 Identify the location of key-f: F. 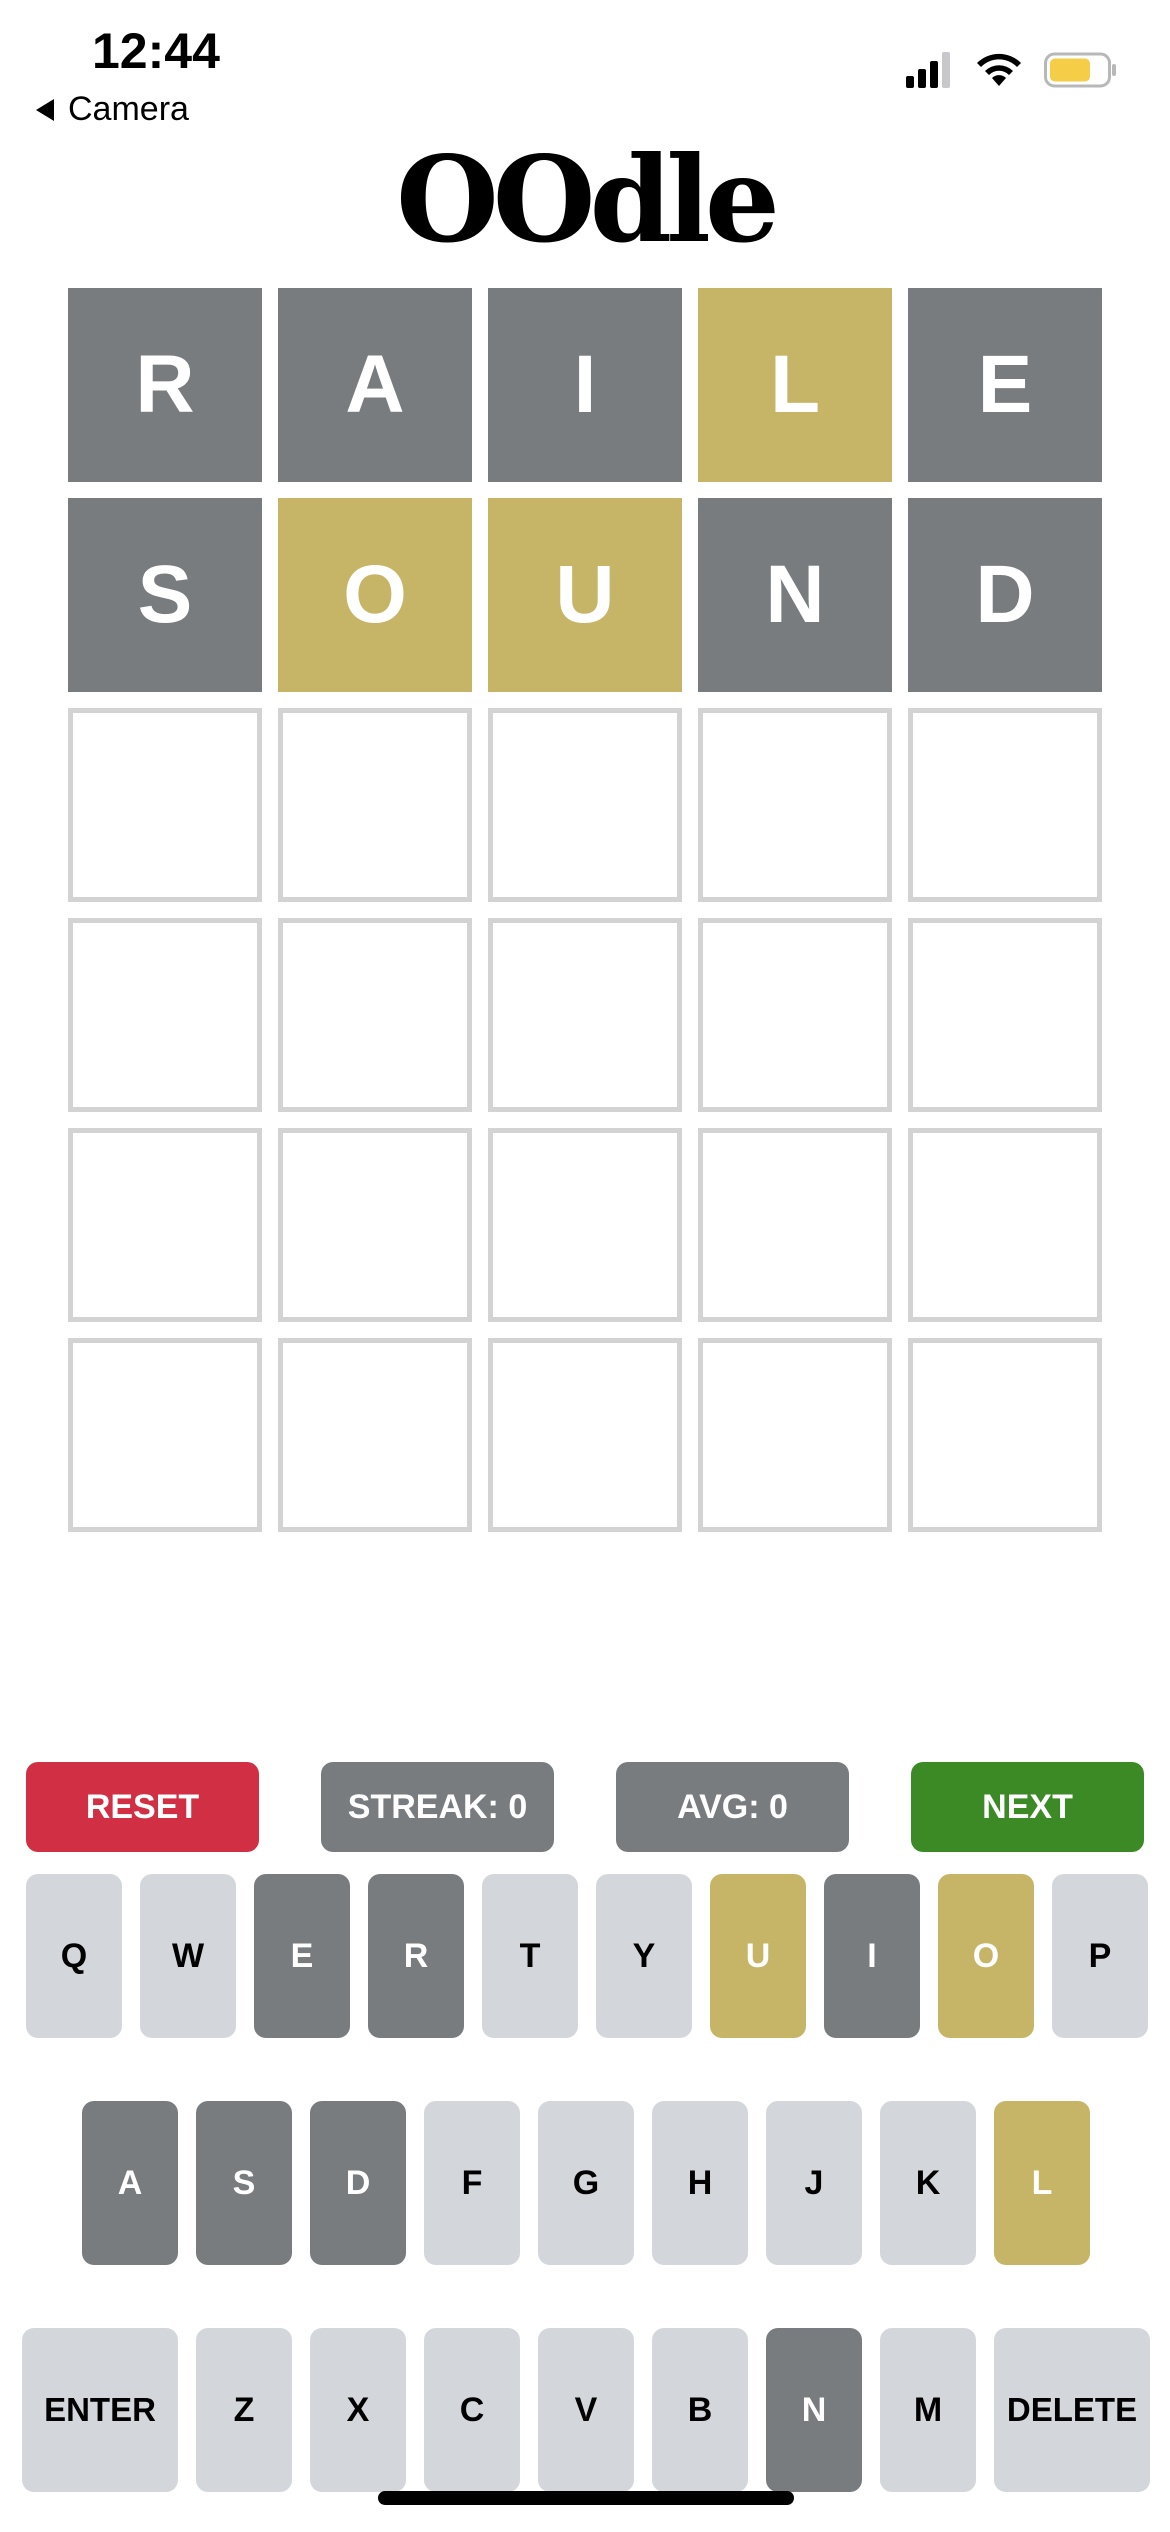
(472, 2183).